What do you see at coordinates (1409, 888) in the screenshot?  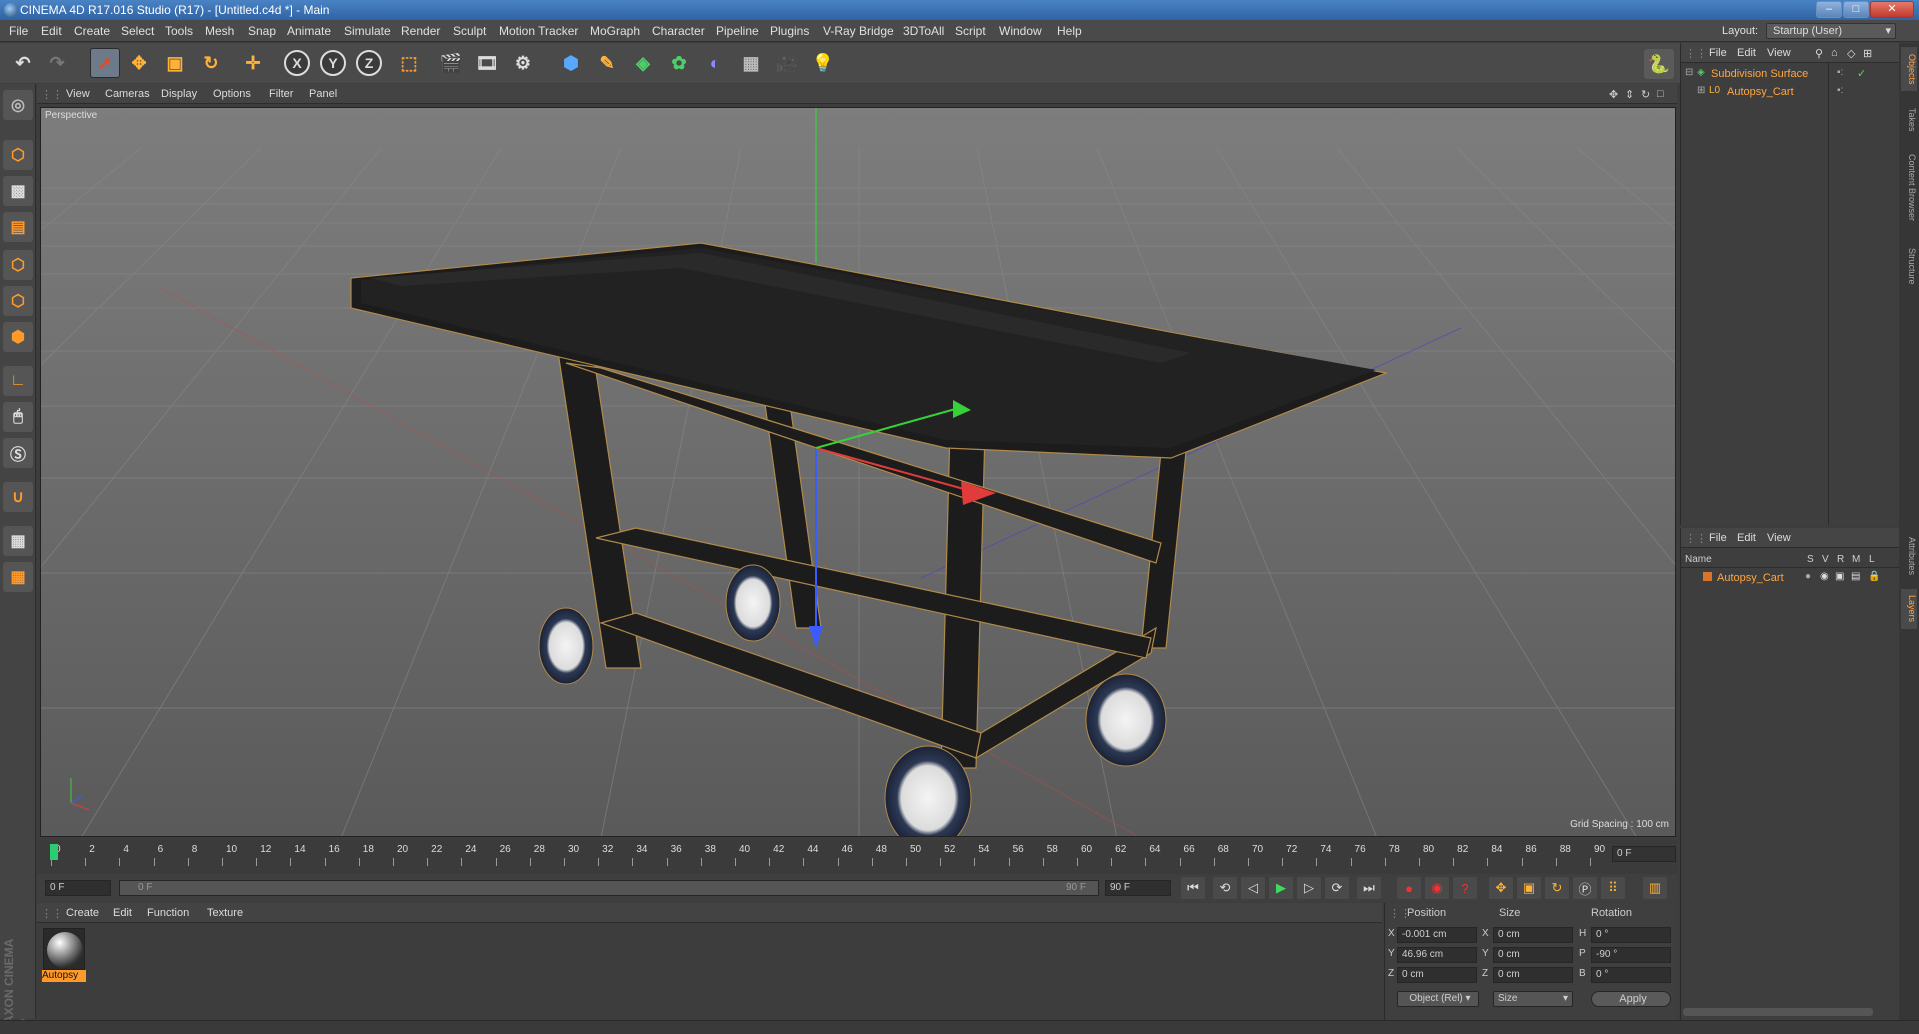 I see `record-keys-icon: ●` at bounding box center [1409, 888].